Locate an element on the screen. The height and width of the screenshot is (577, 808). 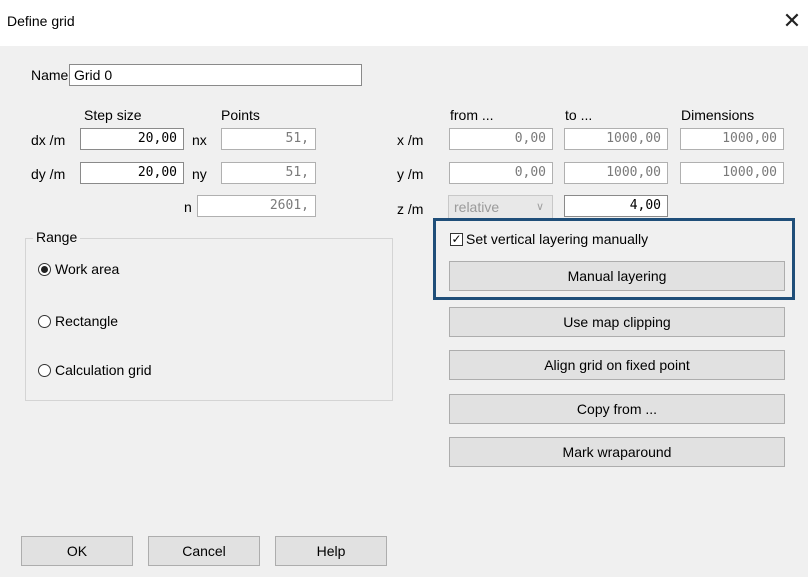
y-from-field: 0,00 is located at coordinates (501, 173).